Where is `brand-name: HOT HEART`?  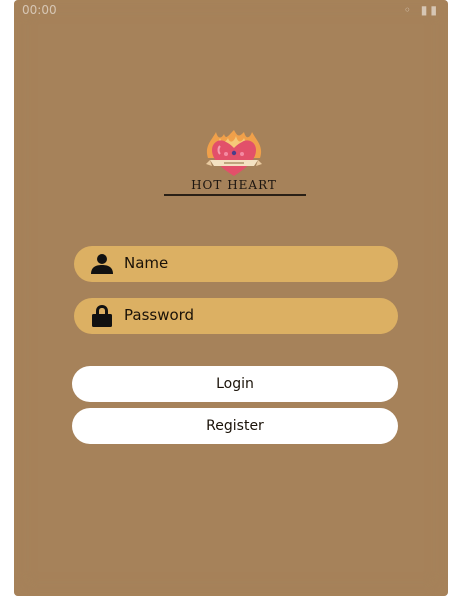 brand-name: HOT HEART is located at coordinates (234, 185).